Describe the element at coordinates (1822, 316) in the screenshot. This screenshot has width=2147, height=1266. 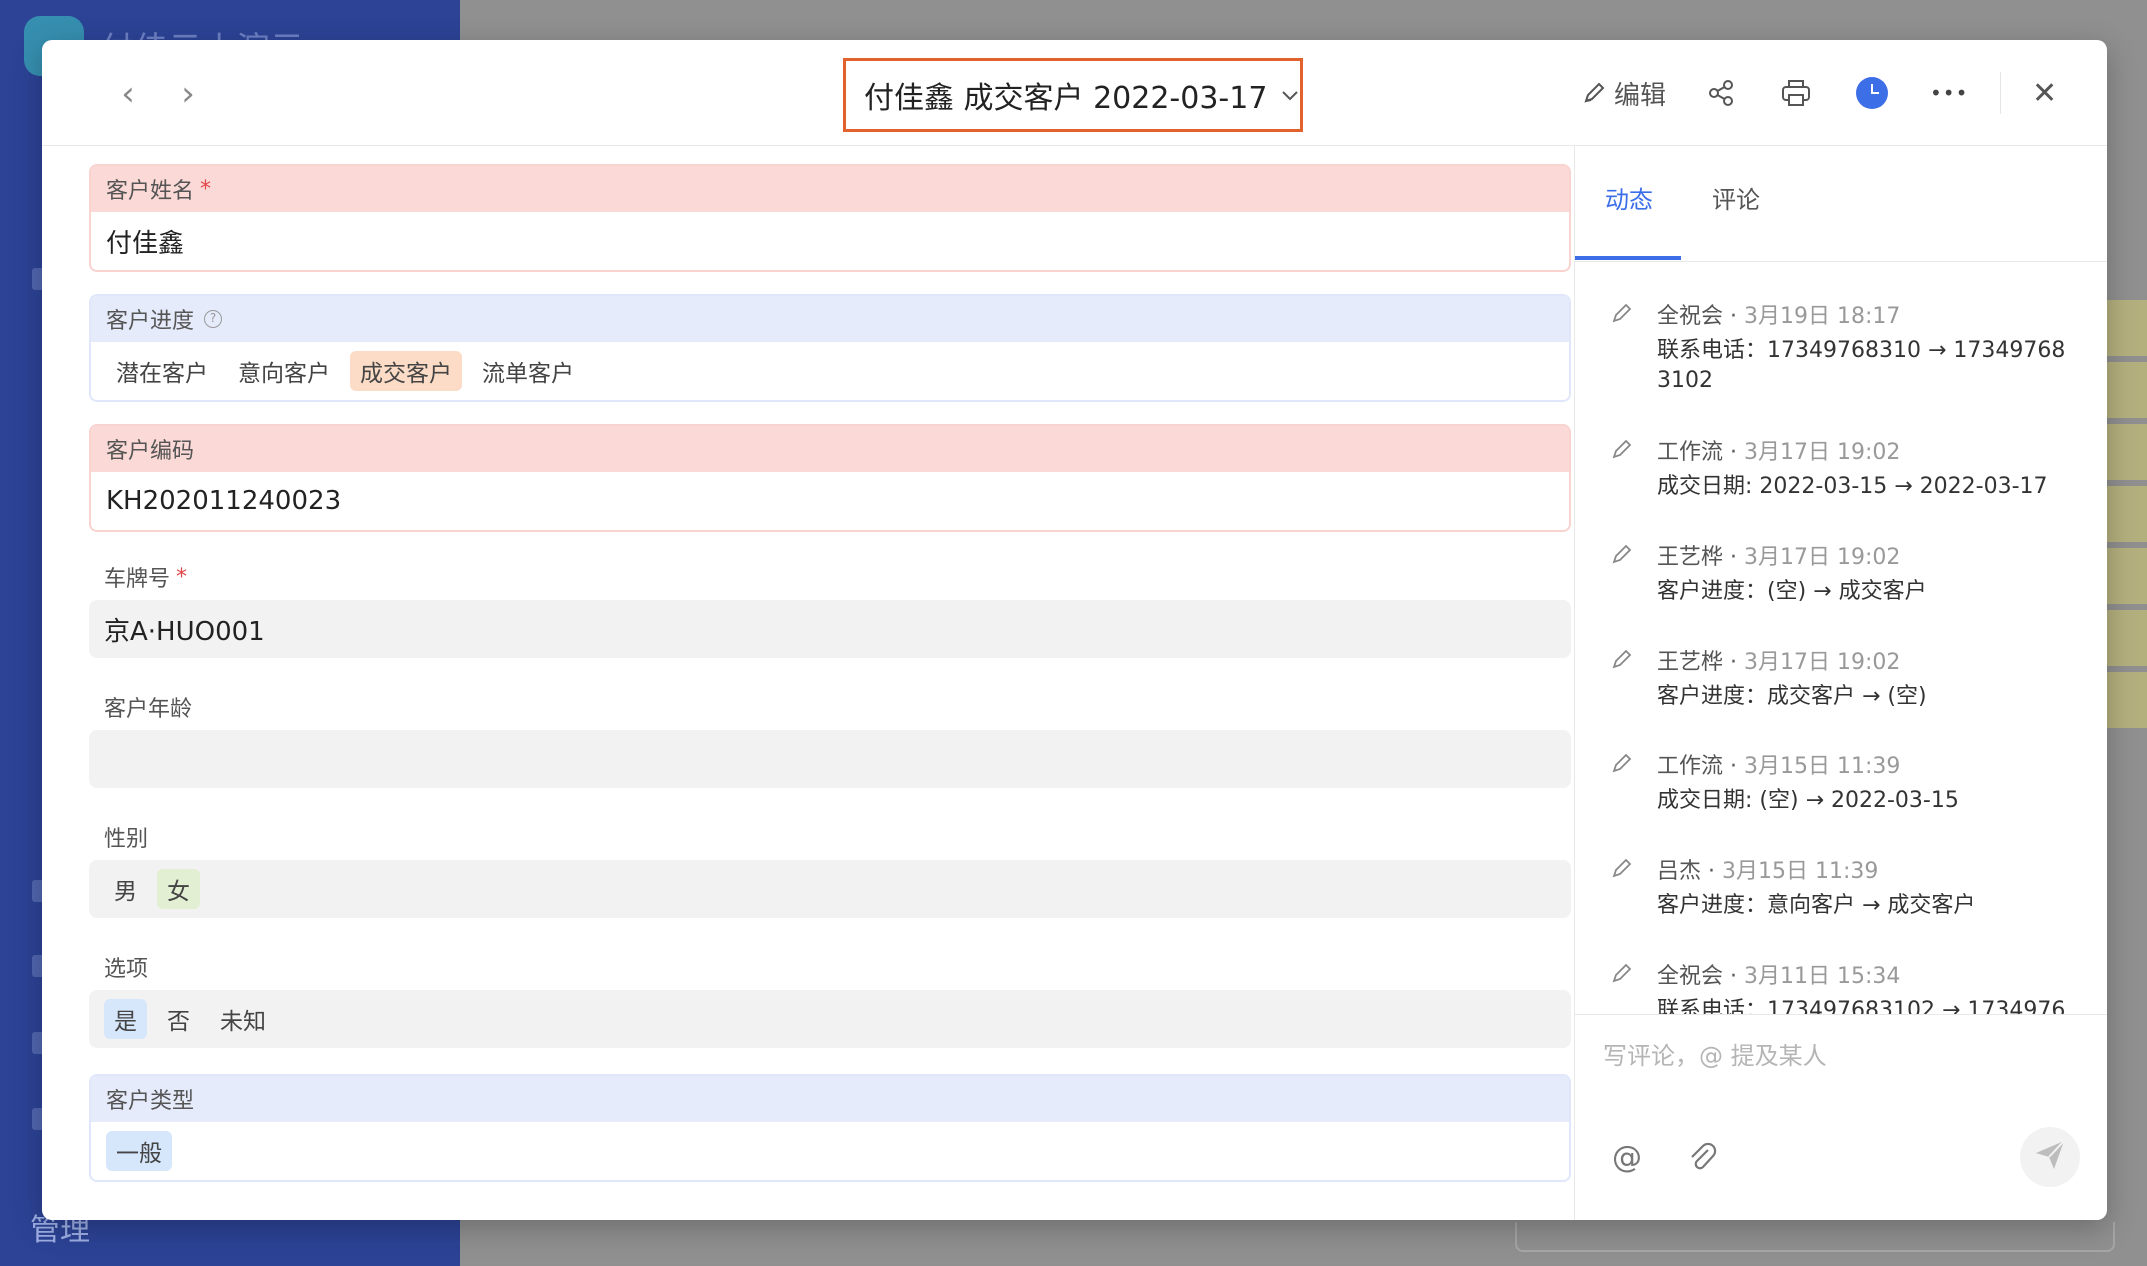
I see `activity-time: 3月19日 18:17` at that location.